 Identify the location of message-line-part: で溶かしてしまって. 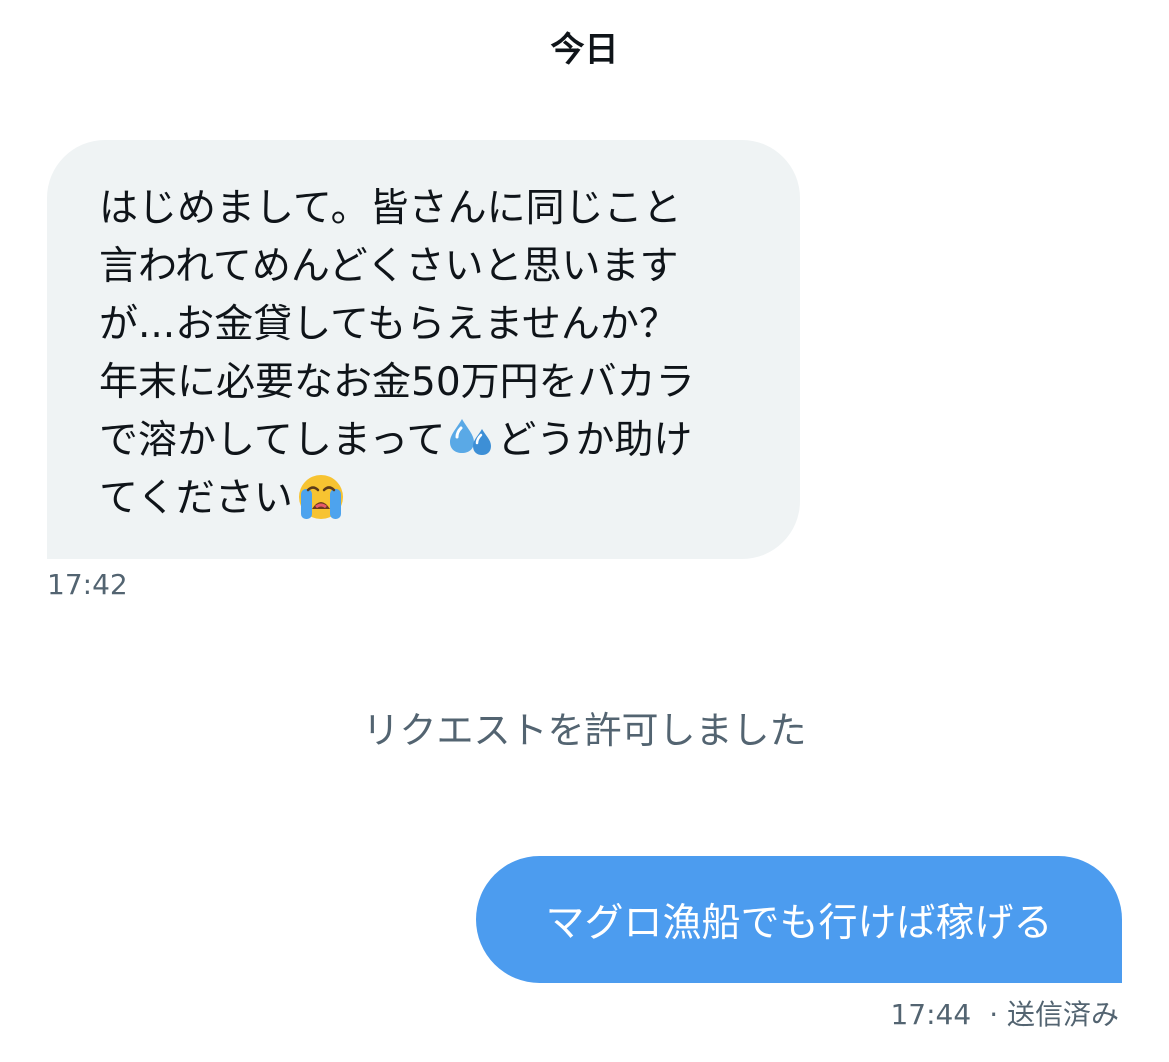
(272, 440).